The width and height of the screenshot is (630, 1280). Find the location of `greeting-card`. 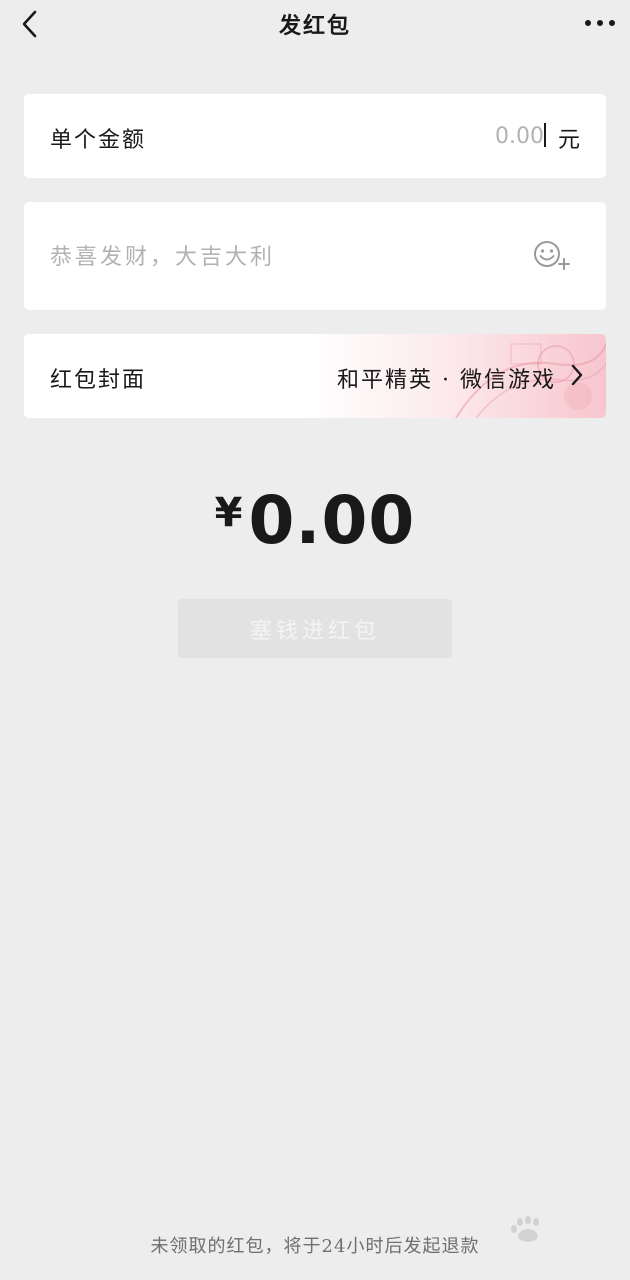

greeting-card is located at coordinates (315, 256).